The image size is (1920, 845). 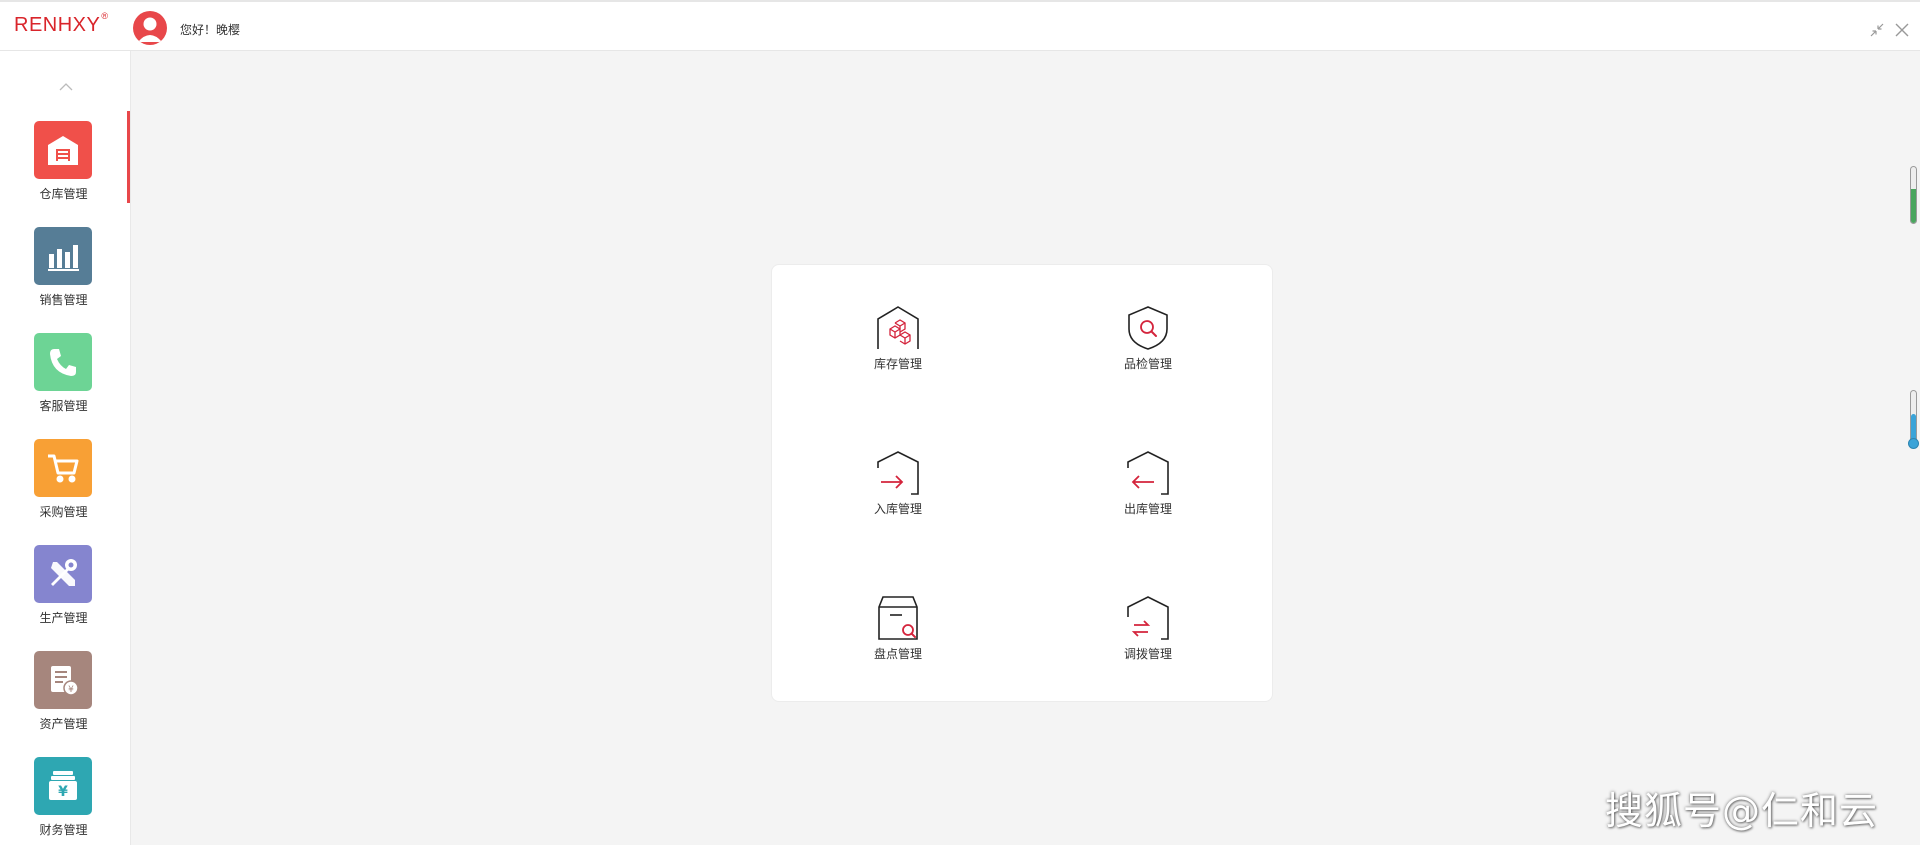 I want to click on close-icon, so click(x=1902, y=30).